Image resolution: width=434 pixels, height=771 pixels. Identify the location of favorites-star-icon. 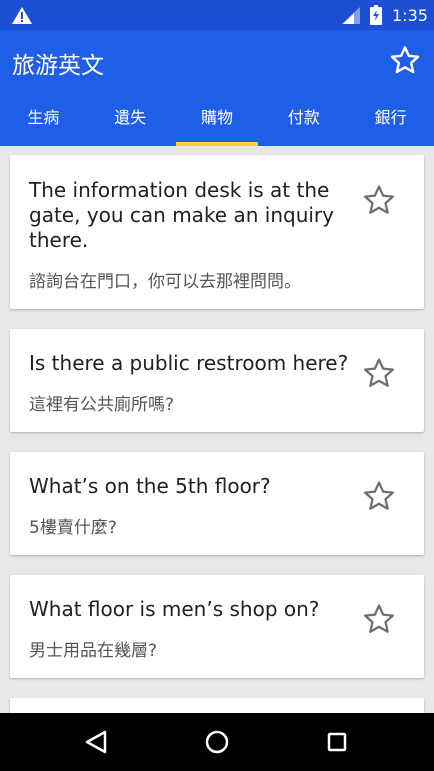
(405, 60).